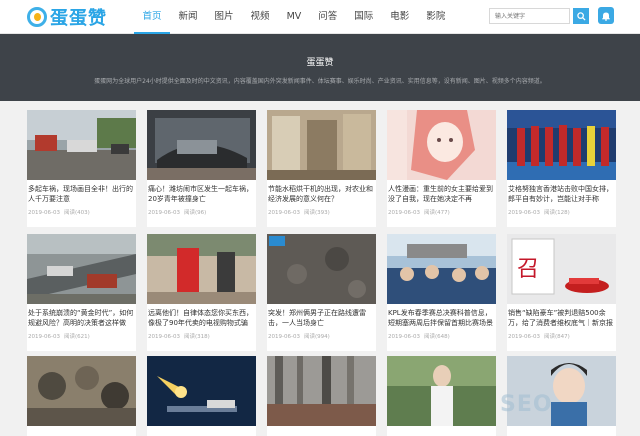 Image resolution: width=640 pixels, height=436 pixels. I want to click on news-meta: 2019-06-03 阅读(128), so click(562, 212).